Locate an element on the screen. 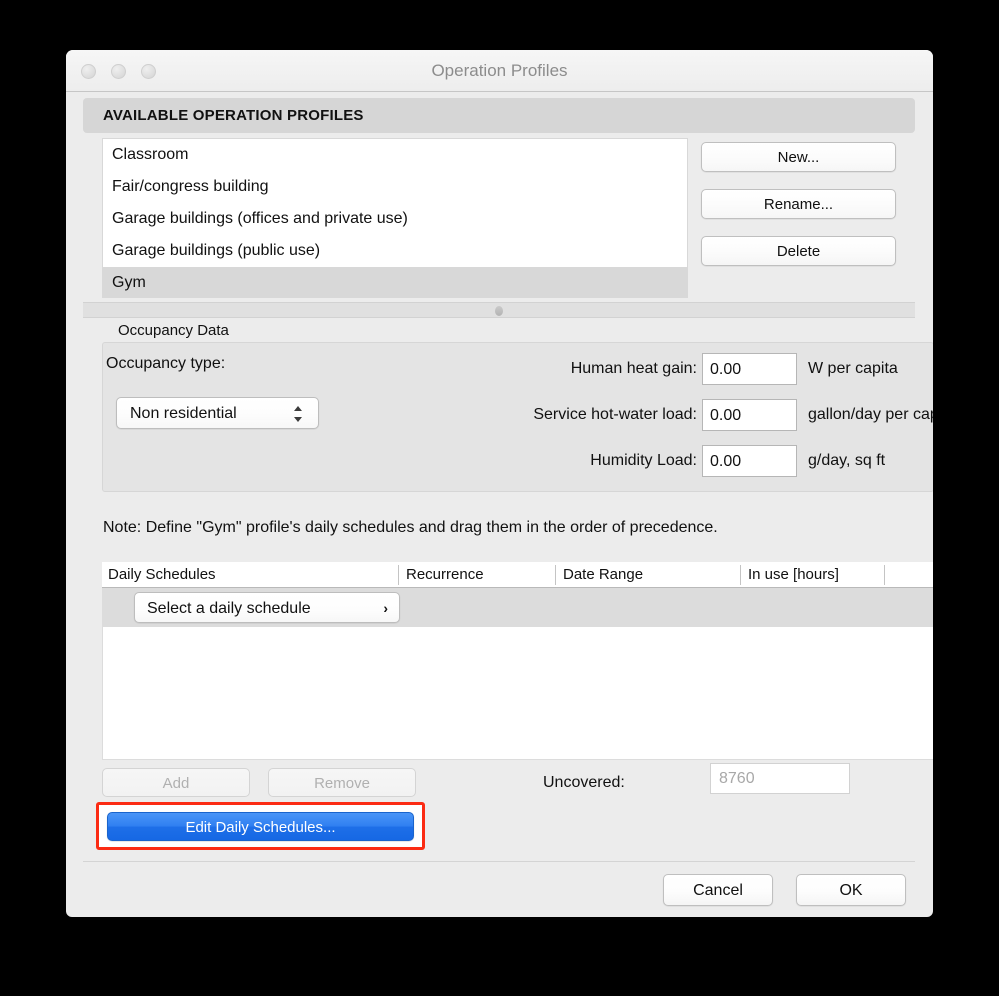 This screenshot has width=999, height=996. available-profiles-header-label: AVAILABLE OPERATION PROFILES is located at coordinates (233, 115).